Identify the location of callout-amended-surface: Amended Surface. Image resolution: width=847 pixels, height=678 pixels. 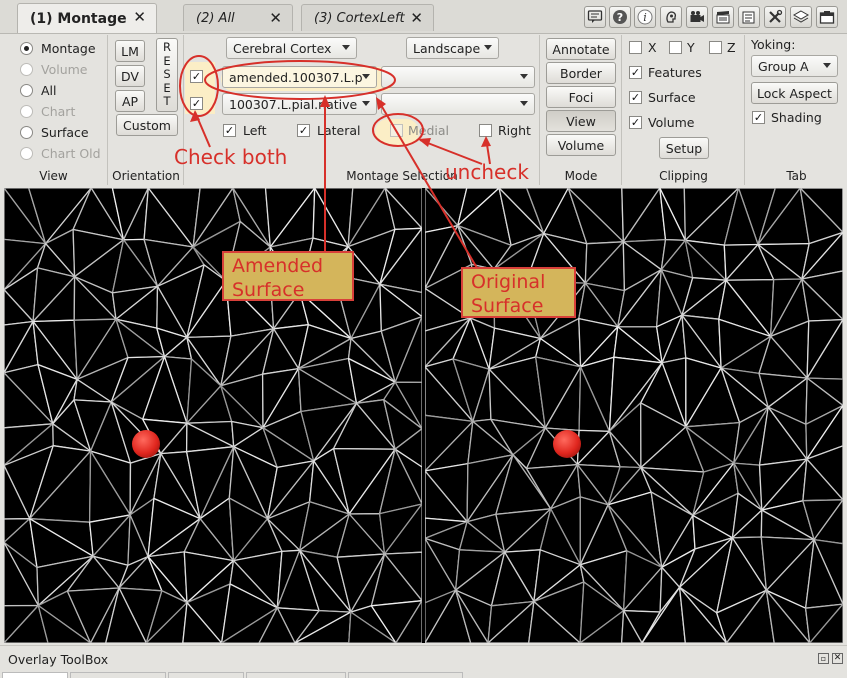
(288, 276).